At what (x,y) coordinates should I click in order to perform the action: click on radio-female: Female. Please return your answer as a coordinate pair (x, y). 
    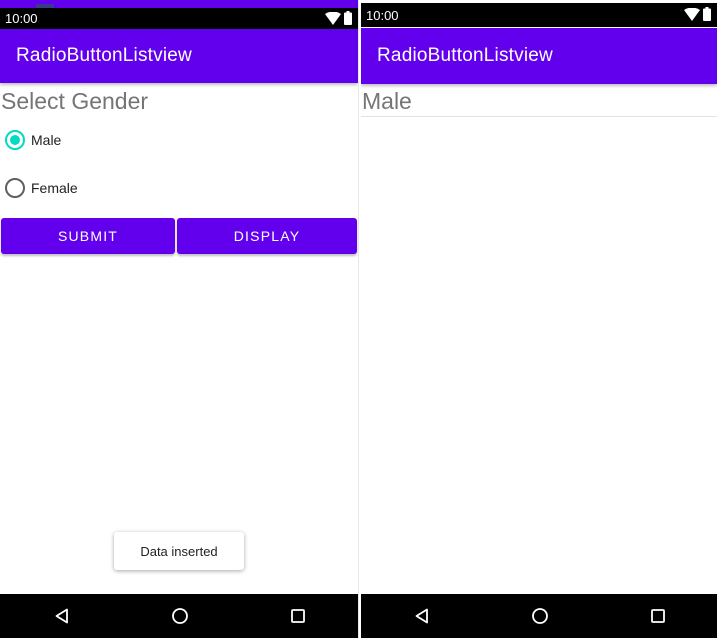
    Looking at the image, I should click on (41, 188).